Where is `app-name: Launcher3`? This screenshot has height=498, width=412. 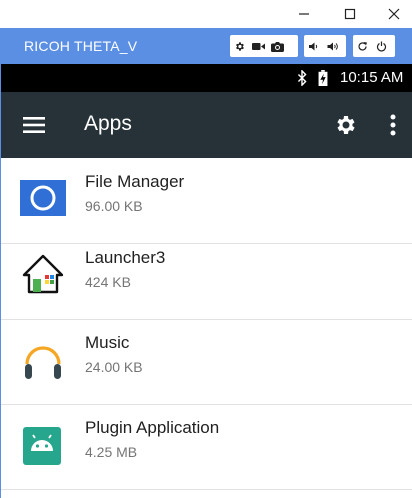
app-name: Launcher3 is located at coordinates (125, 257).